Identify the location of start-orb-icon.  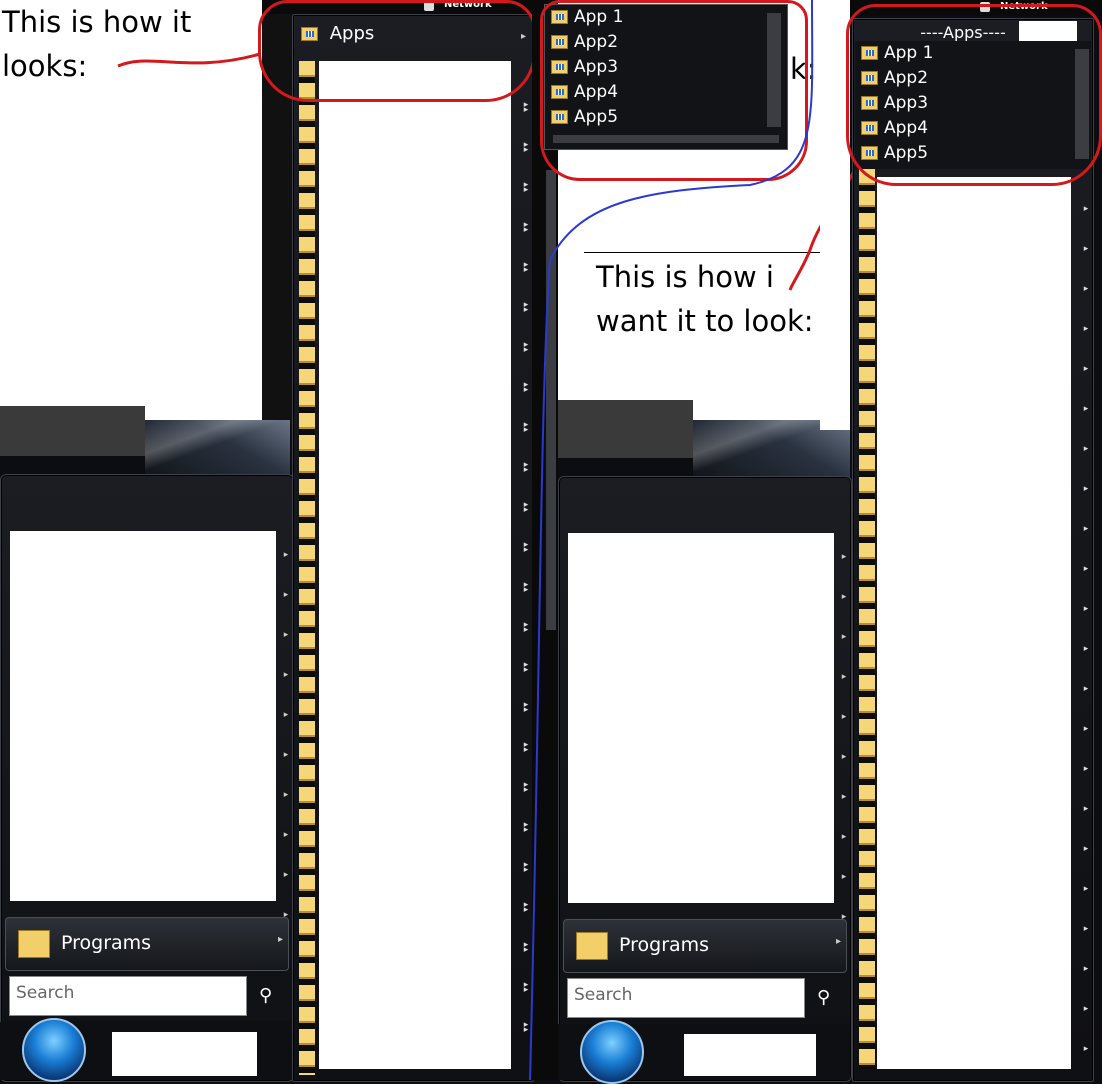
(54, 1050).